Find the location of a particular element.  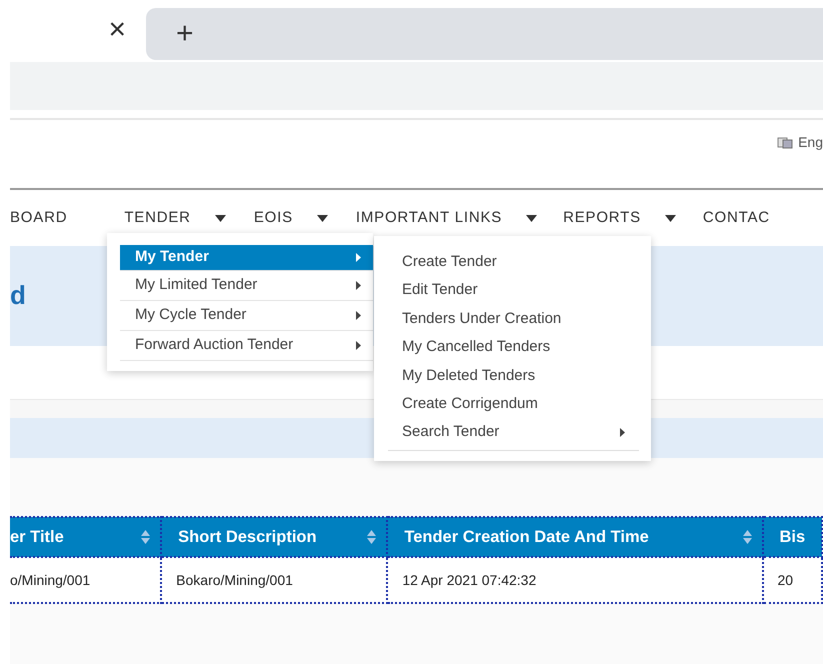

menu-item: My Cycle Tender is located at coordinates (246, 316).